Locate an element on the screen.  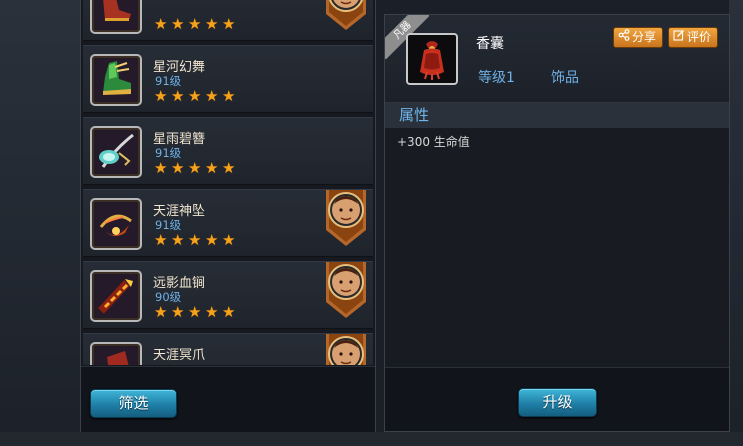
upgrade-bar: 升级 is located at coordinates (557, 399).